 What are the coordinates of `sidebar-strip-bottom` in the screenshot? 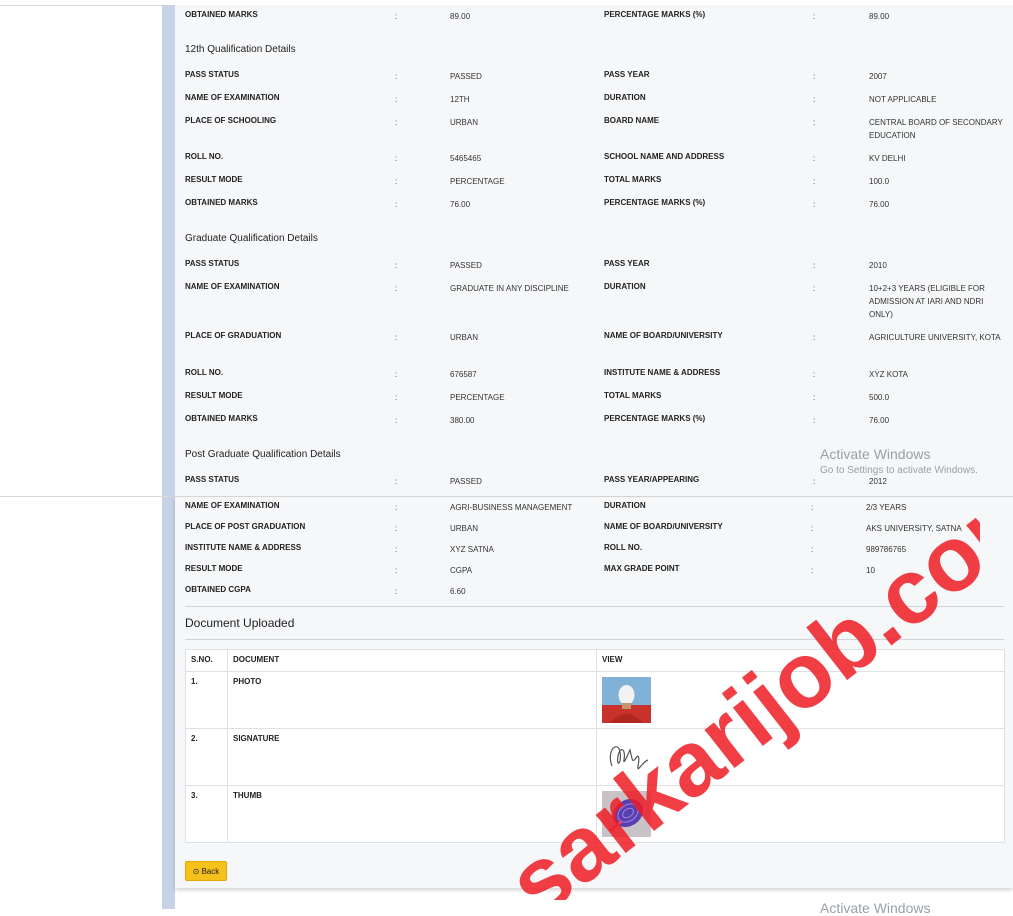 It's located at (168, 703).